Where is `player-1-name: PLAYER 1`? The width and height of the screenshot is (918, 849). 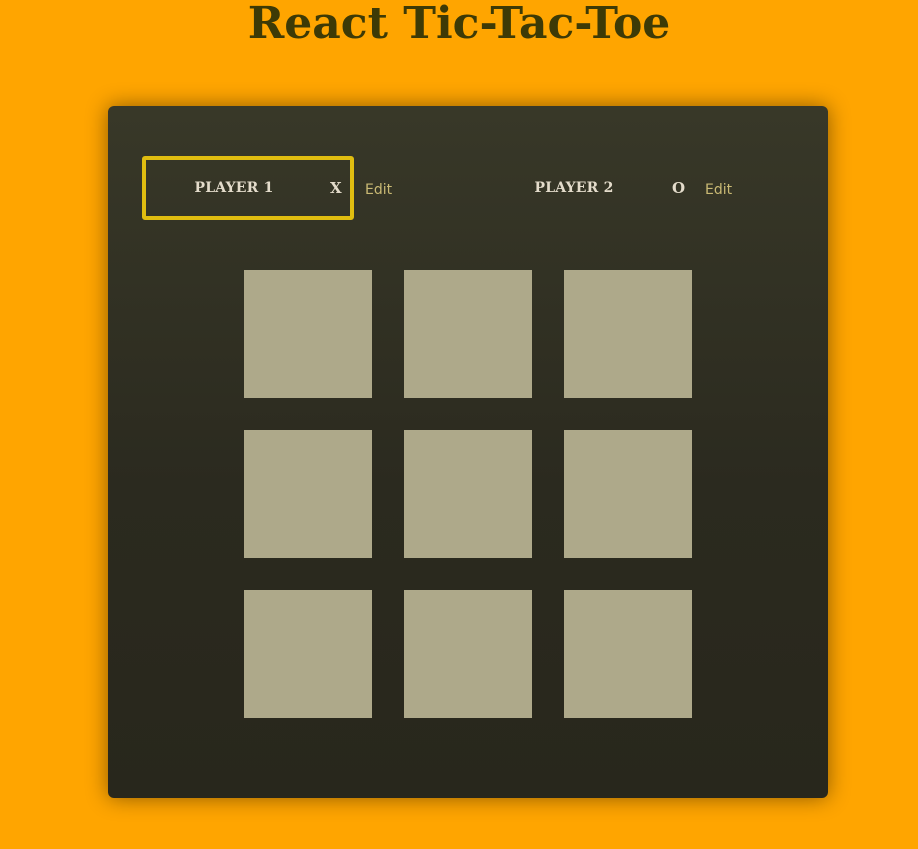 player-1-name: PLAYER 1 is located at coordinates (234, 188).